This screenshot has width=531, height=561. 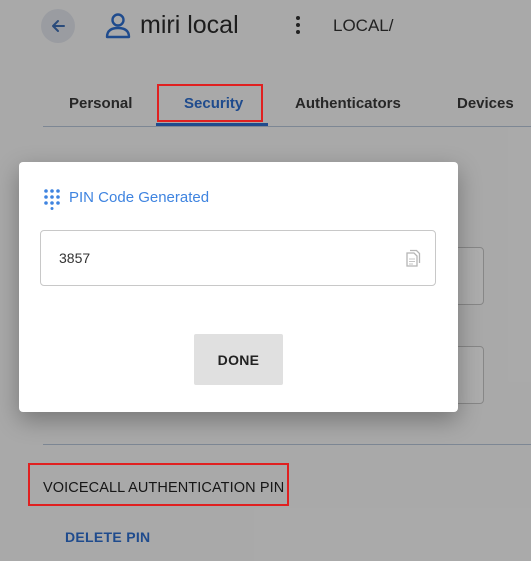 I want to click on dialpad-icon, so click(x=52, y=199).